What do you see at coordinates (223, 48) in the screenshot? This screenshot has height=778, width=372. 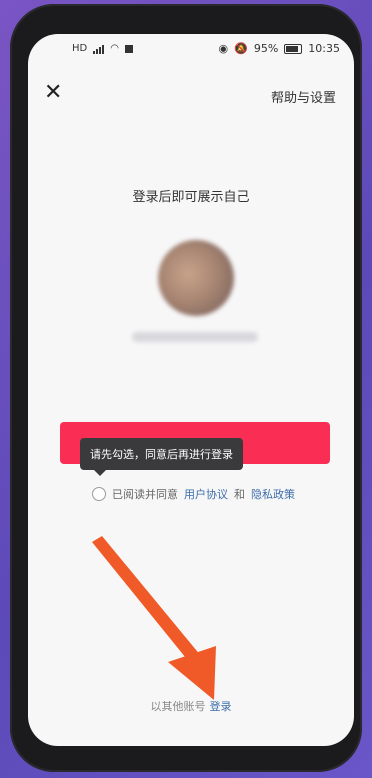 I see `eye-icon: ◉` at bounding box center [223, 48].